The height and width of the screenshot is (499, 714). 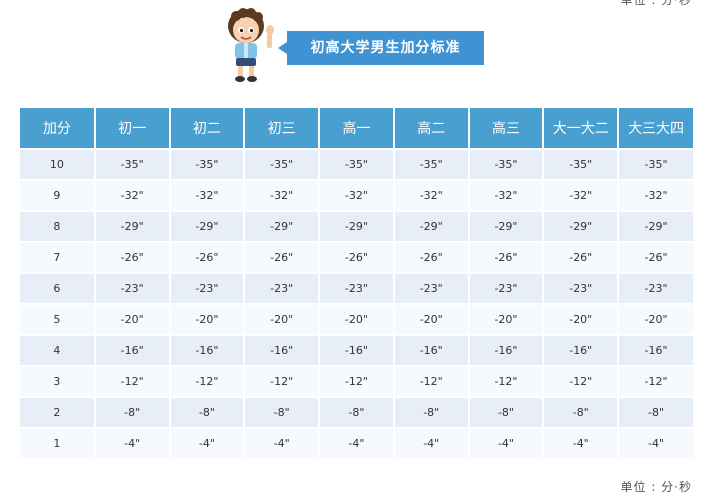 I want to click on table-row: 5 -20" -20" -20" -20" -20" -20" -20" -20", so click(x=356, y=319).